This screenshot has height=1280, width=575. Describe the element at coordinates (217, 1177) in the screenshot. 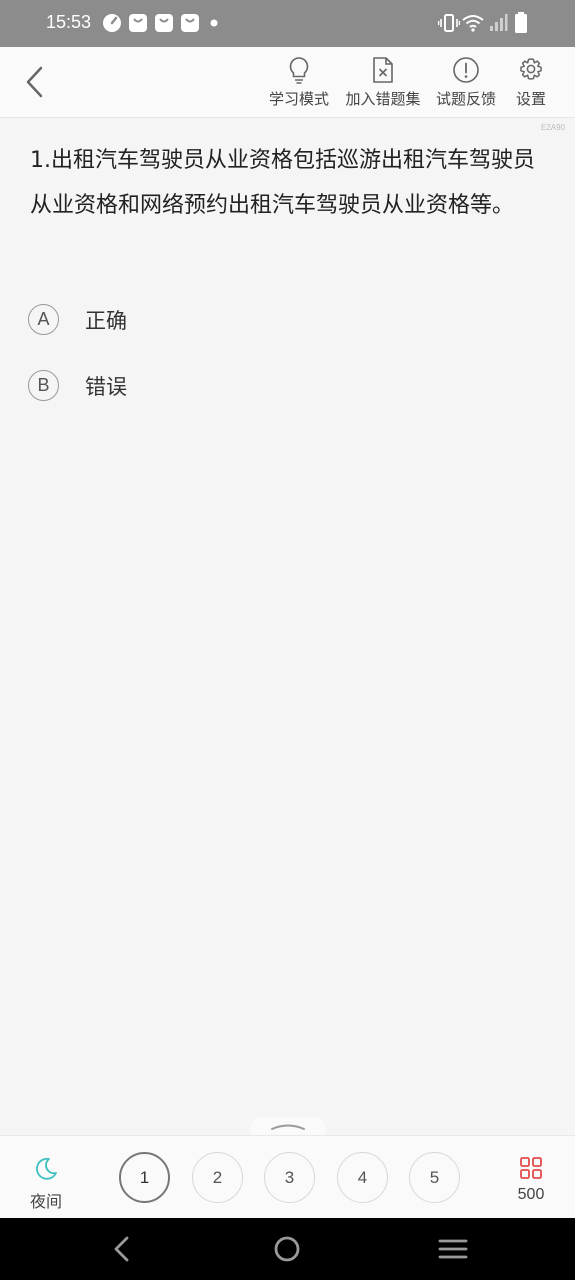

I see `question-number-2: 2` at that location.